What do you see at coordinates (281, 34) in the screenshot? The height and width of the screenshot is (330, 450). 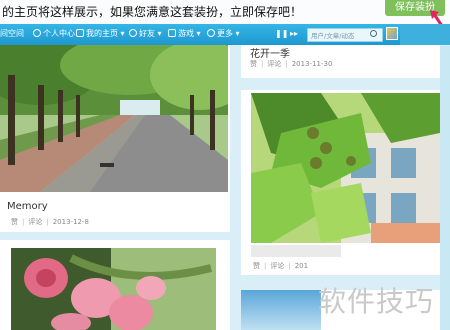 I see `pause-icon: ❚❚` at bounding box center [281, 34].